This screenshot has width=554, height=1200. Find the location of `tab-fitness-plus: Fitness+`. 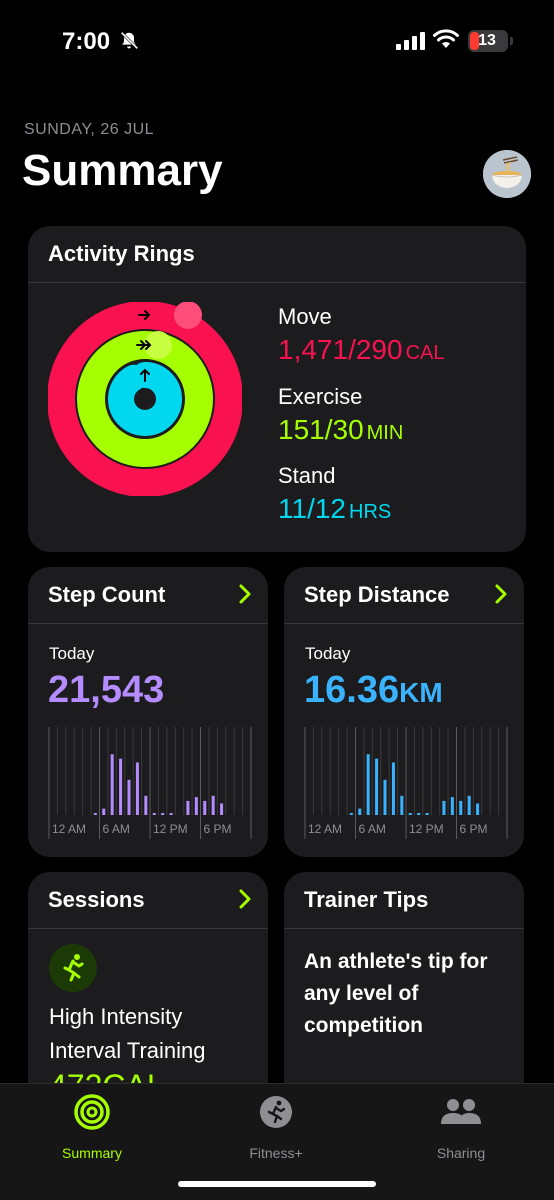

tab-fitness-plus: Fitness+ is located at coordinates (276, 1129).